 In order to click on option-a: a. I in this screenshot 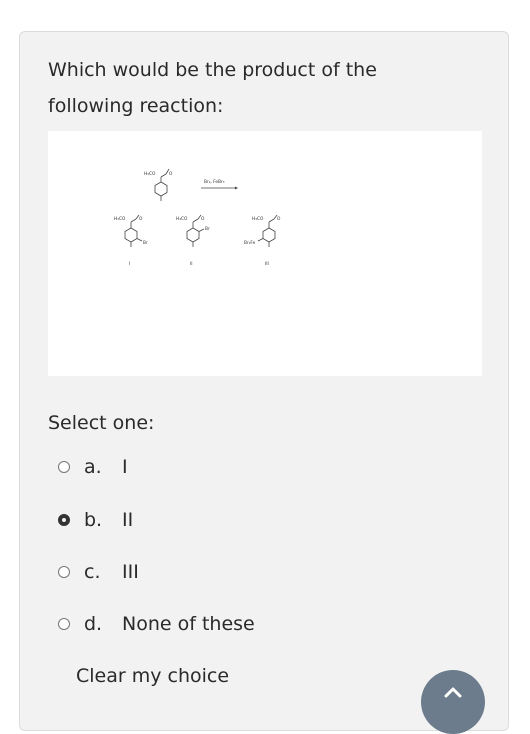, I will do `click(93, 467)`.